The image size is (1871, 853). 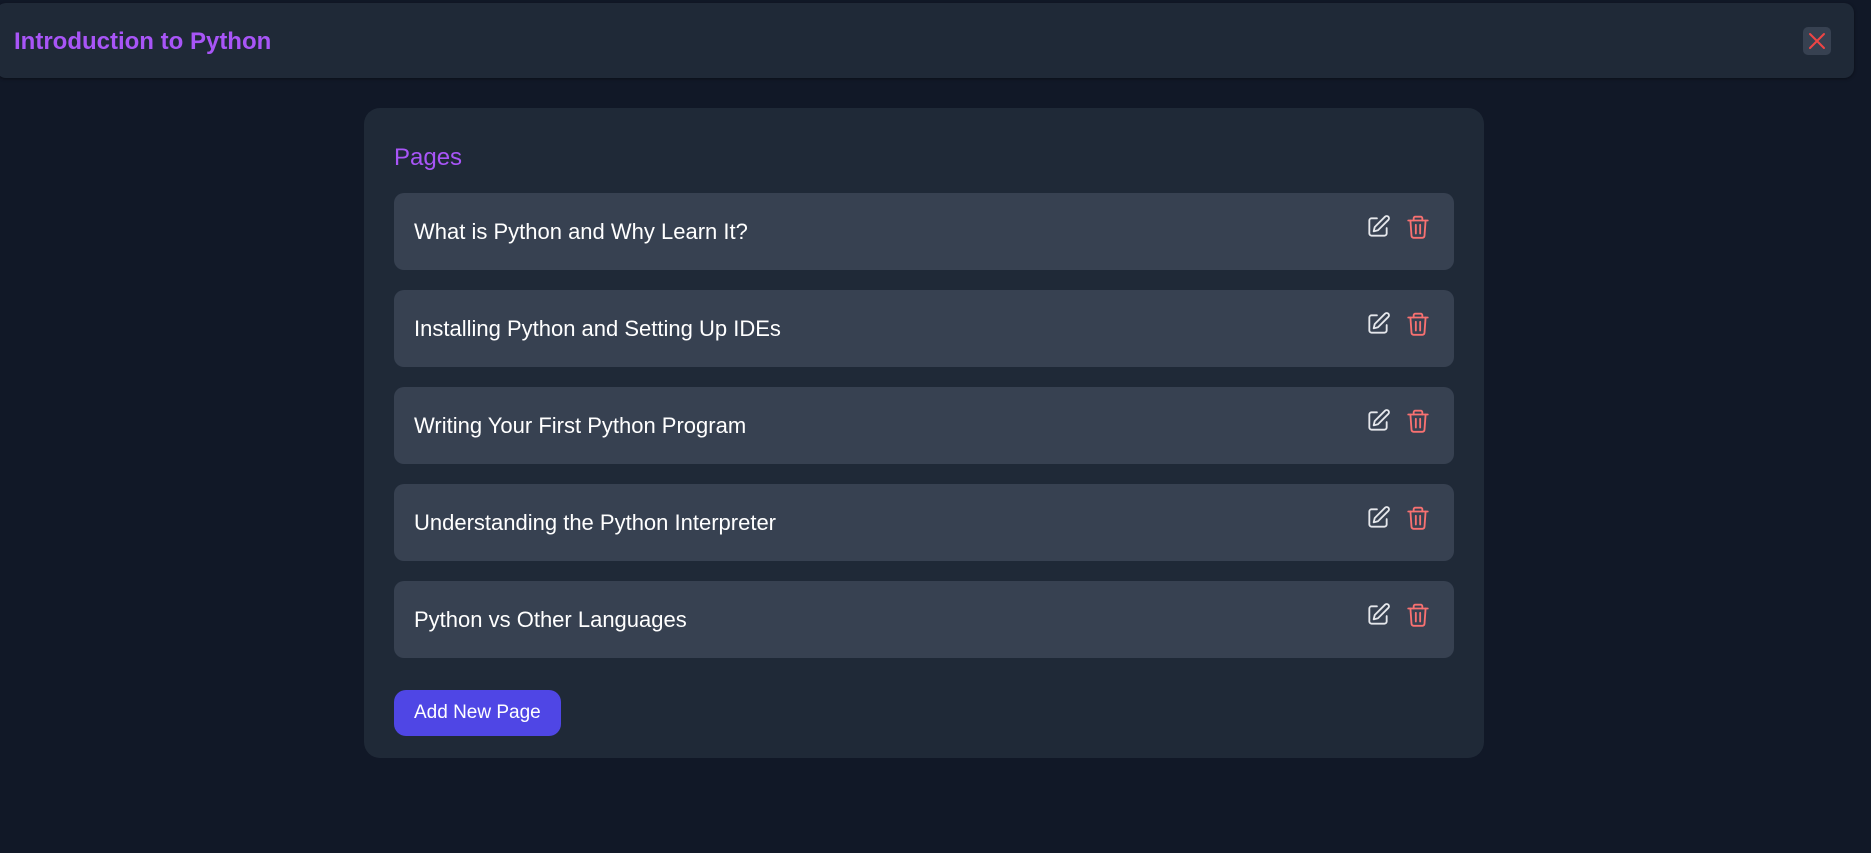 What do you see at coordinates (580, 426) in the screenshot?
I see `page-title: Writing Your First Python Program` at bounding box center [580, 426].